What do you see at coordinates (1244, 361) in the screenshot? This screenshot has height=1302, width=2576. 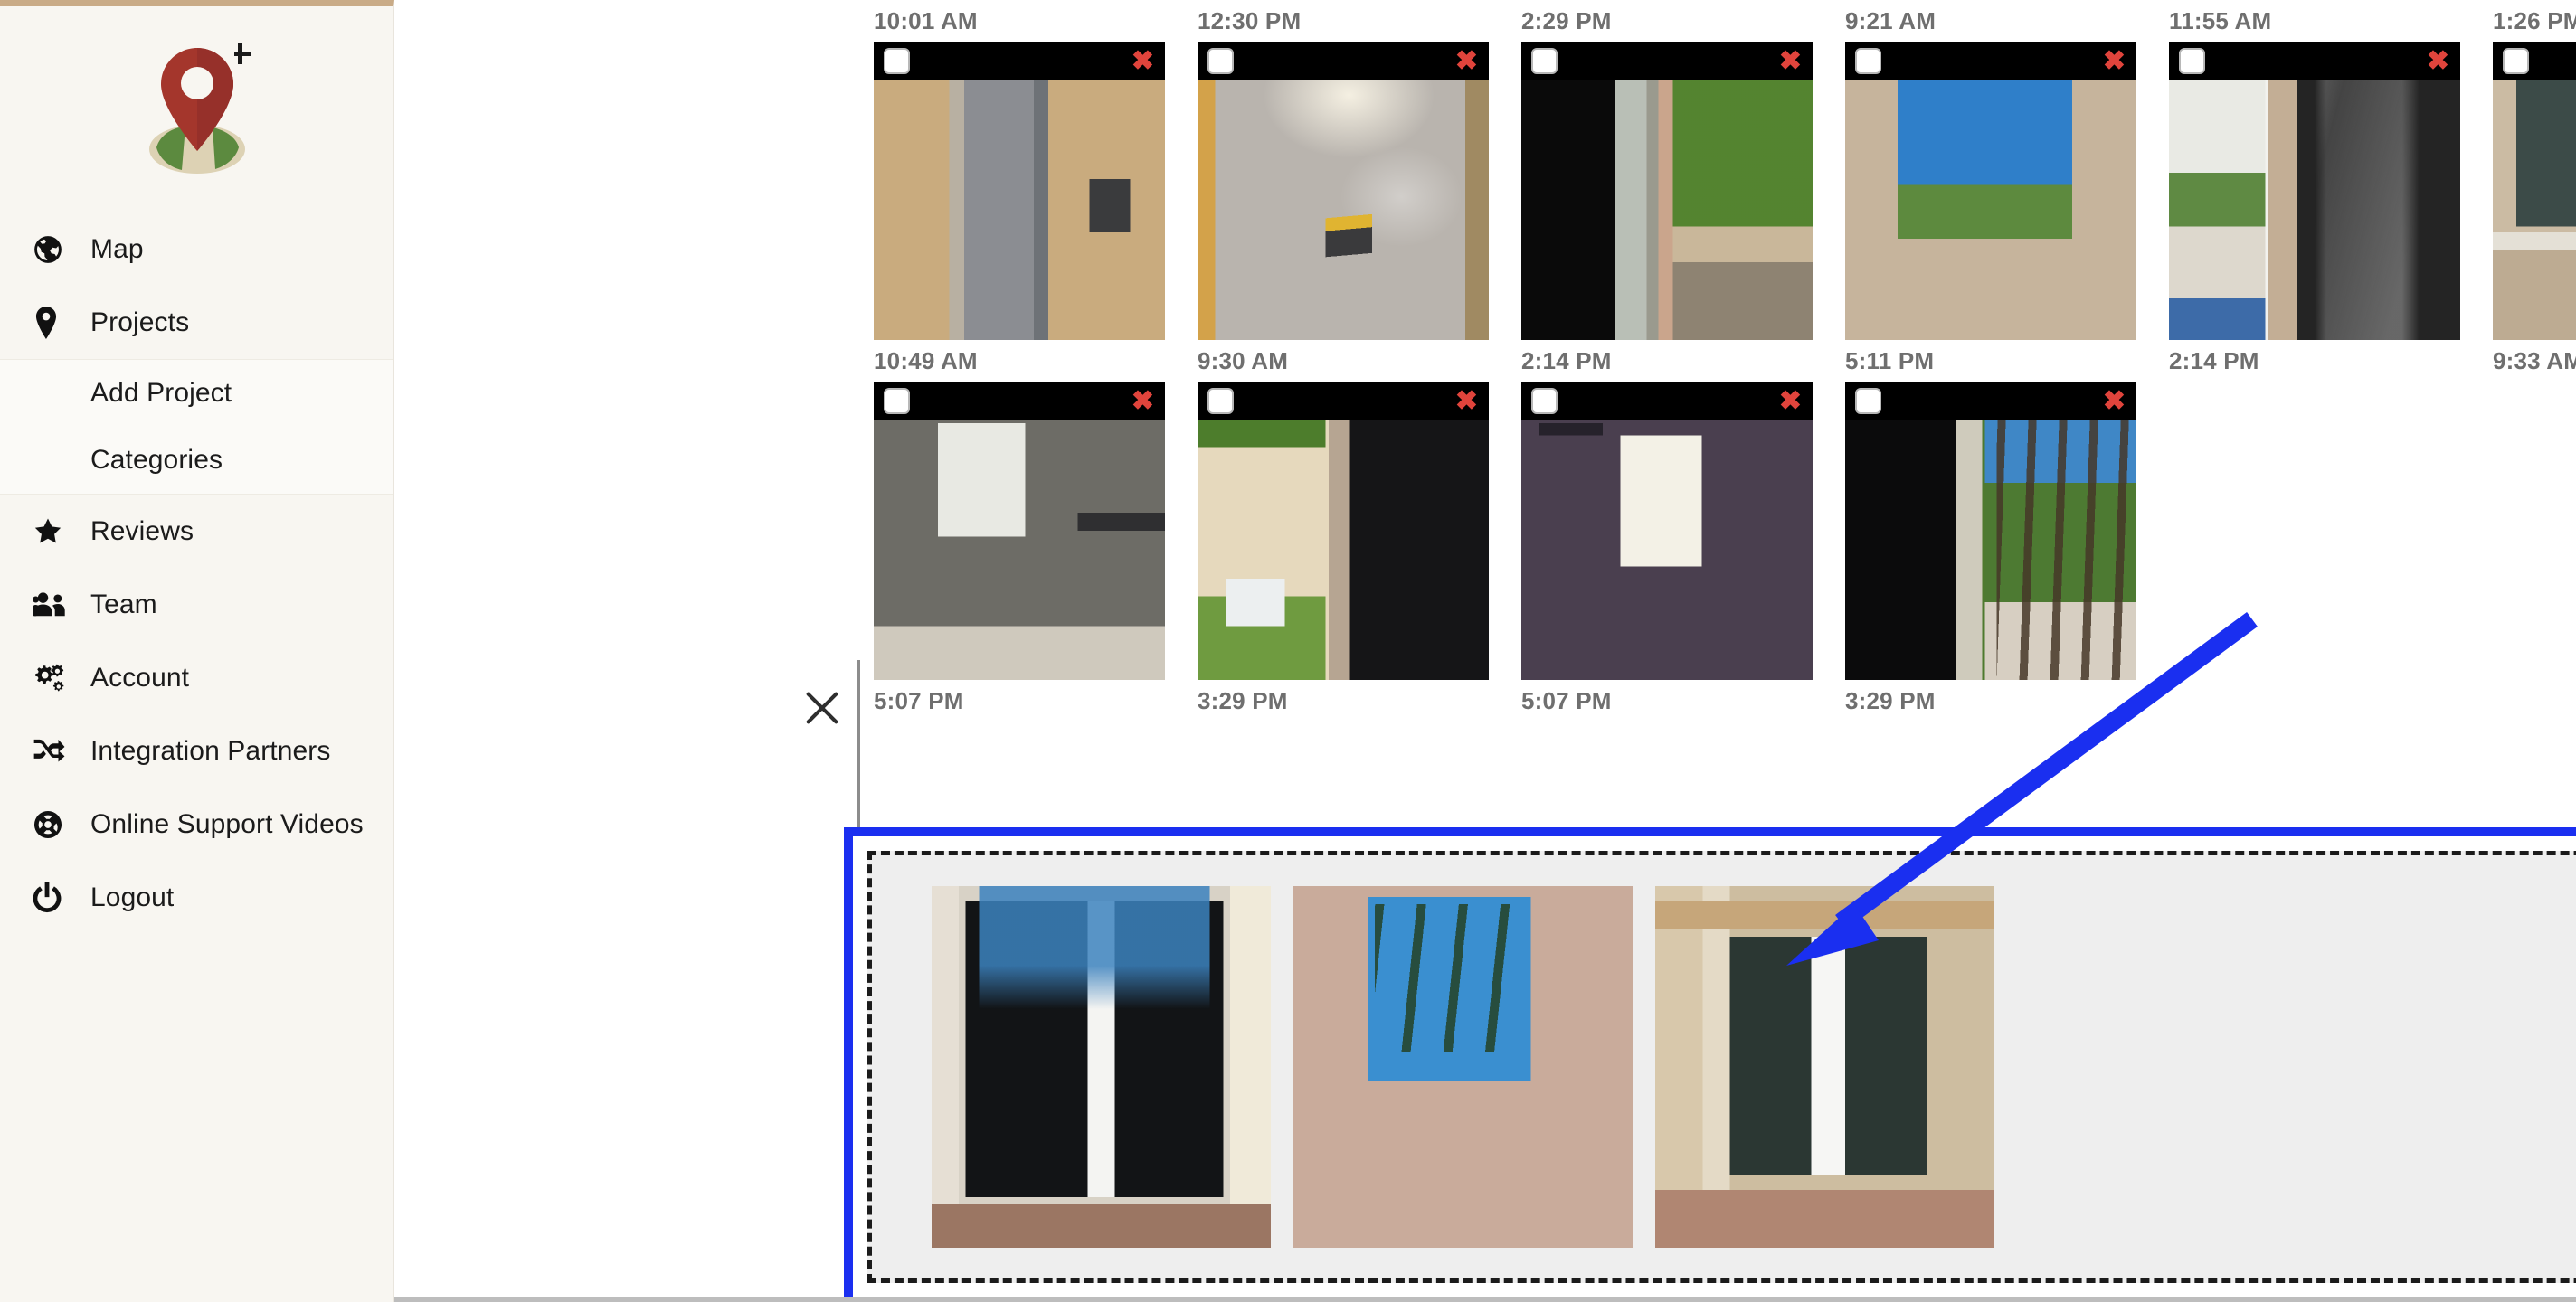 I see `photo-timestamp: 9:30 AM` at bounding box center [1244, 361].